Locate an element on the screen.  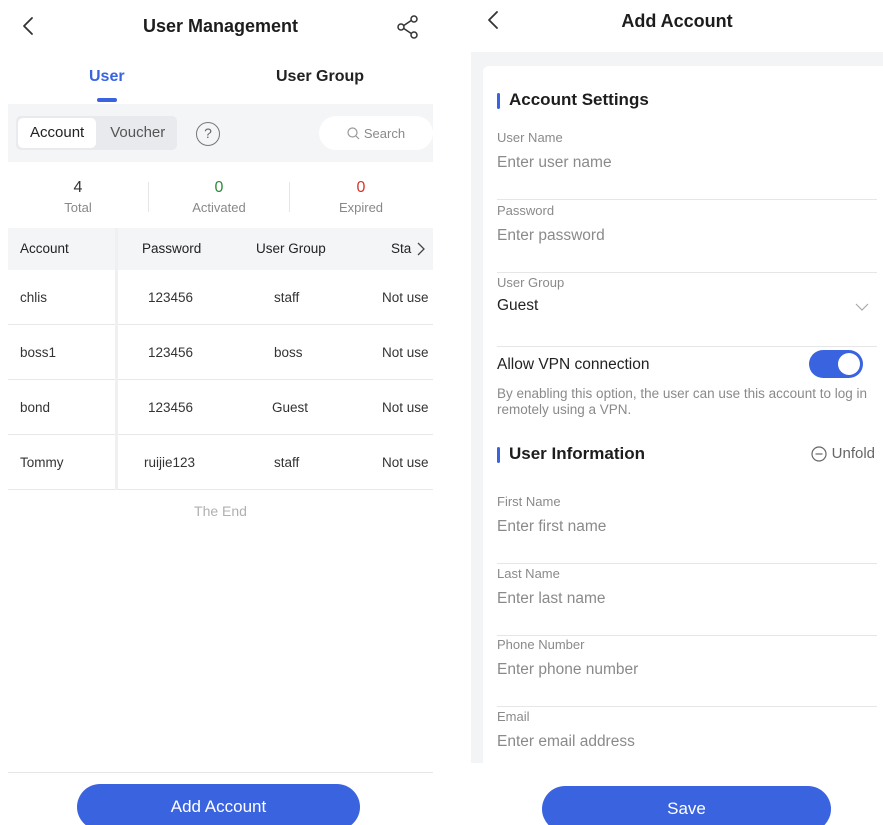
tab-user-group: User Group is located at coordinates (320, 77).